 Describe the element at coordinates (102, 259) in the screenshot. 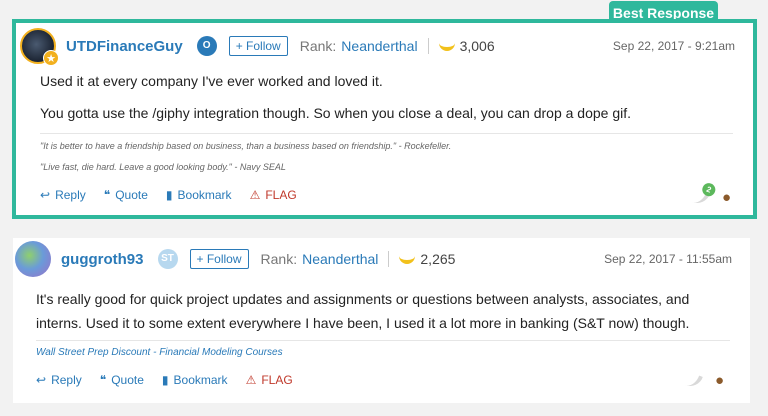

I see `username: guggroth93` at that location.